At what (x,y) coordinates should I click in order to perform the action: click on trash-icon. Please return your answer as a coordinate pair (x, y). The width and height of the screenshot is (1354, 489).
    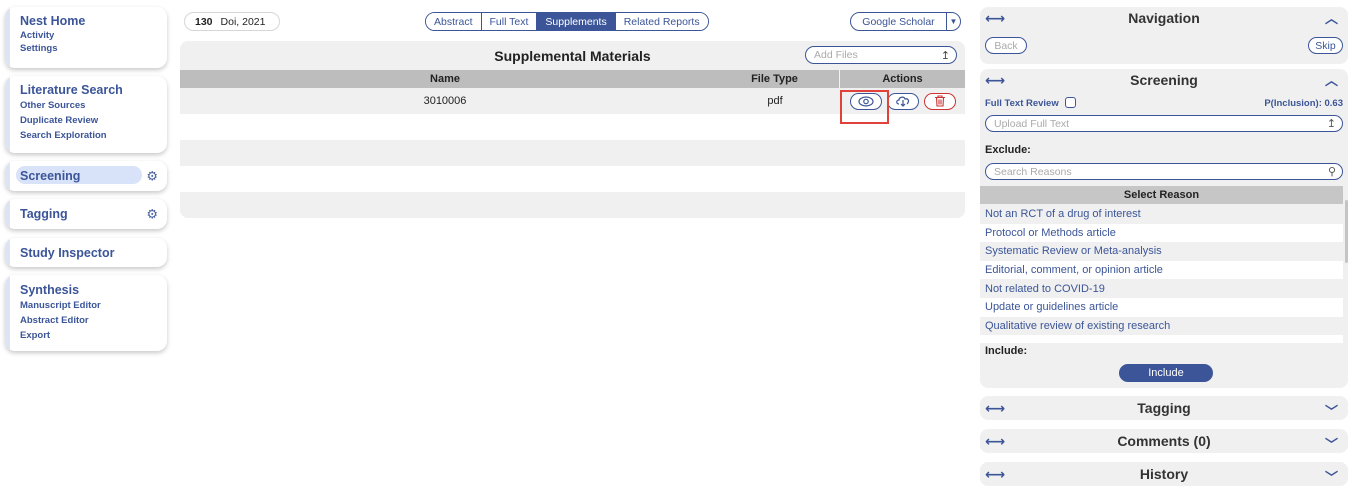
    Looking at the image, I should click on (939, 101).